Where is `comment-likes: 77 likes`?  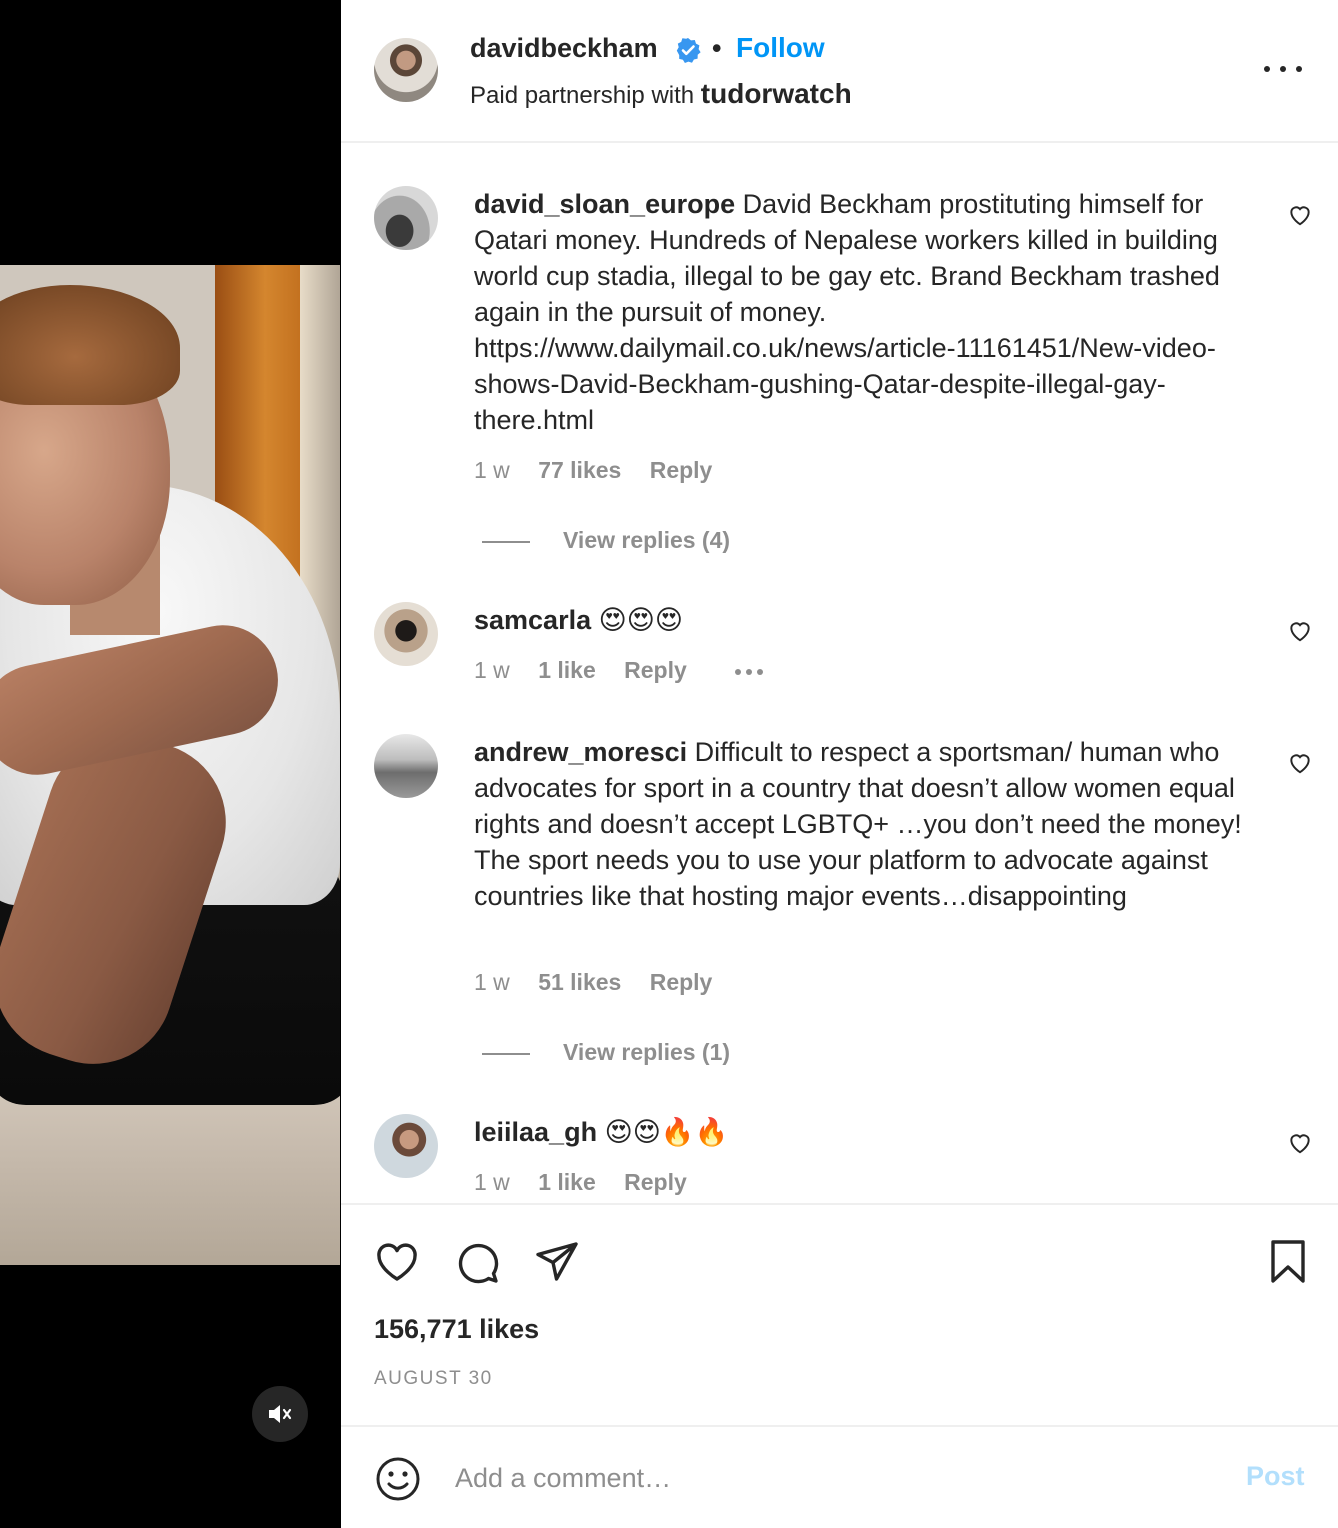 comment-likes: 77 likes is located at coordinates (579, 470).